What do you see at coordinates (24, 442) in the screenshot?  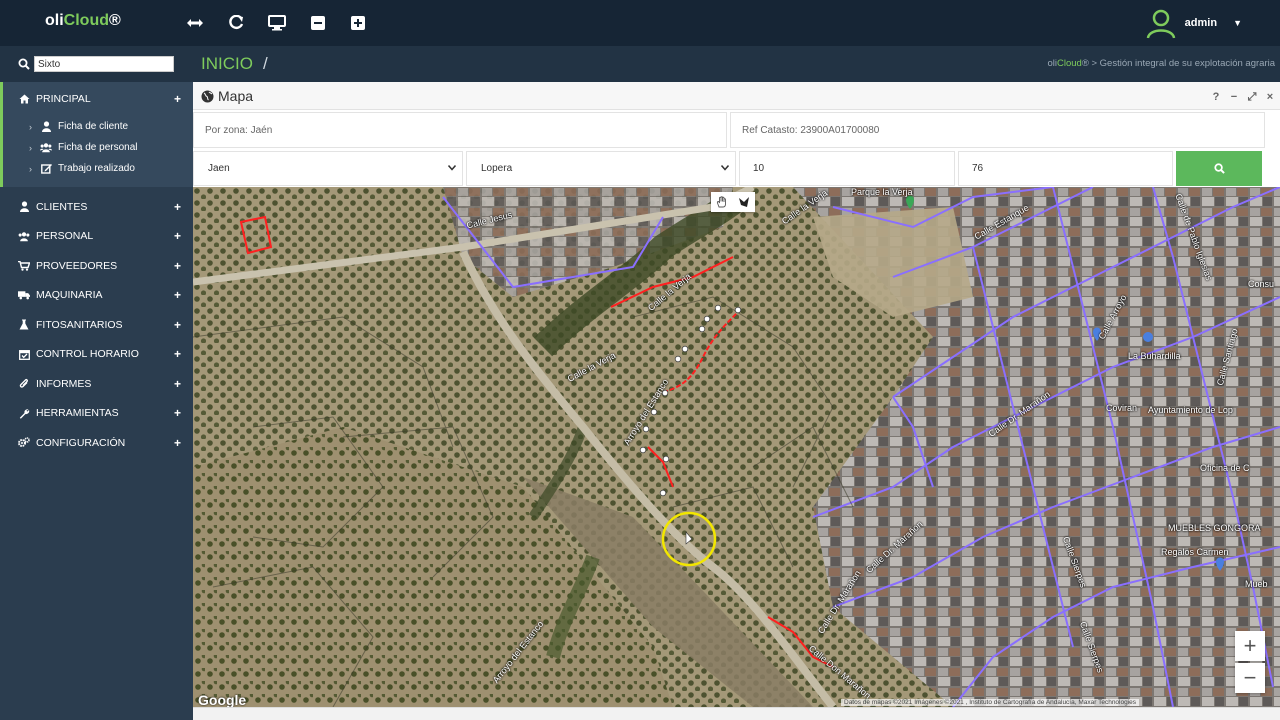 I see `cogs-icon` at bounding box center [24, 442].